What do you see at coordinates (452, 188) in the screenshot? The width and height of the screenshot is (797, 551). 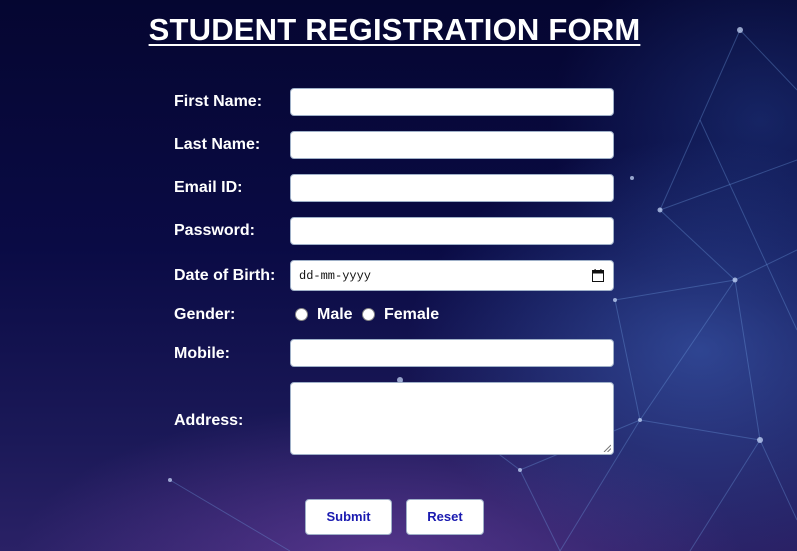 I see `email-input` at bounding box center [452, 188].